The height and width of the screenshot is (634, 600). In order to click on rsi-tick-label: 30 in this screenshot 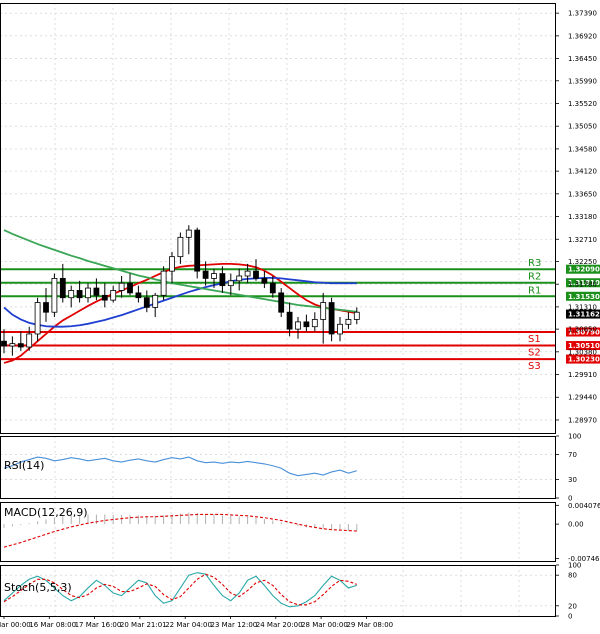, I will do `click(572, 480)`.